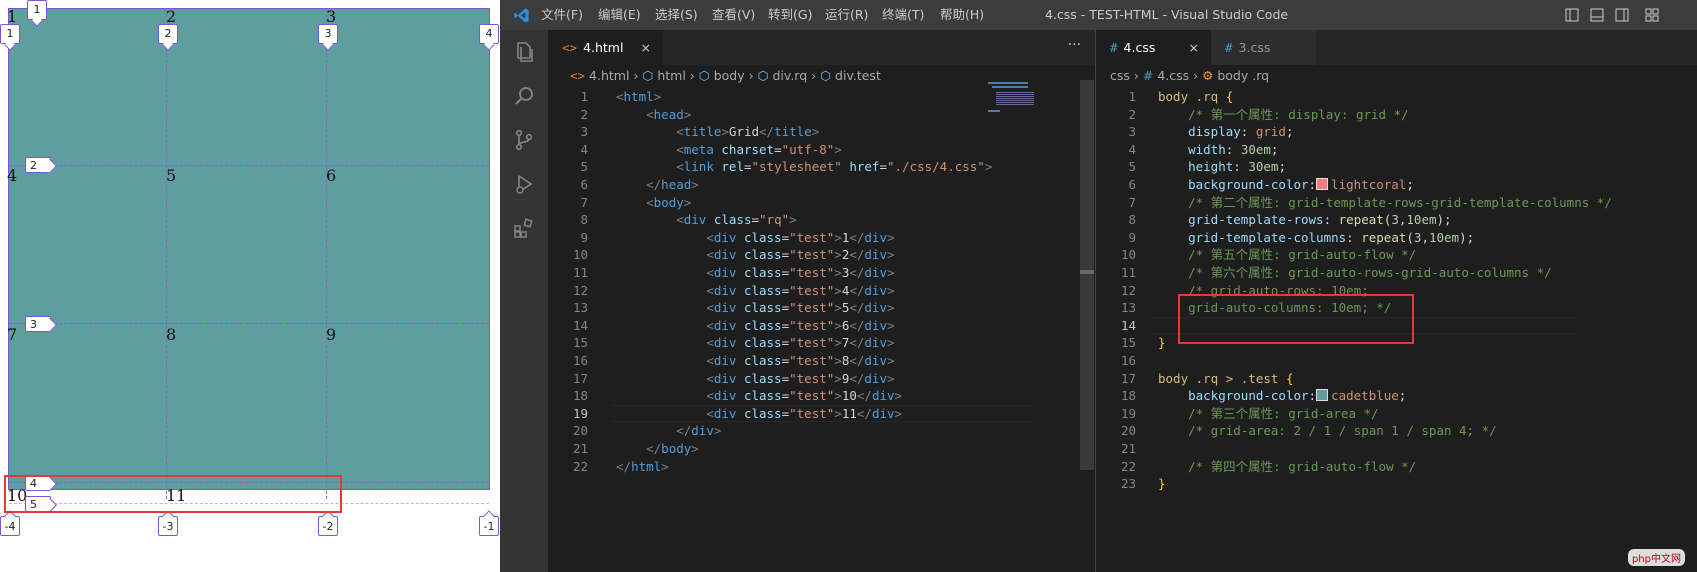  I want to click on code-line: grid-template-columns: repeat(3,10em);, so click(1316, 238).